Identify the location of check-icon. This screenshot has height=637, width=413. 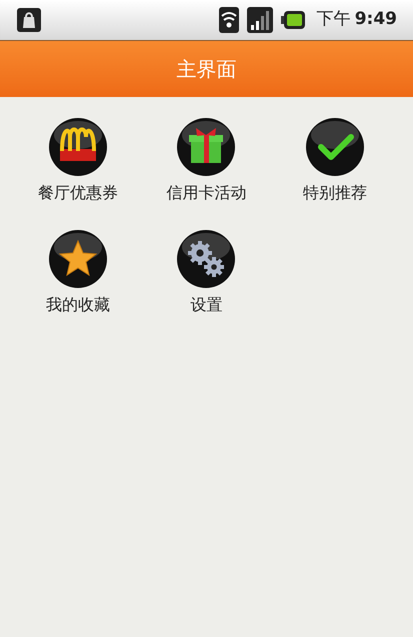
(336, 147).